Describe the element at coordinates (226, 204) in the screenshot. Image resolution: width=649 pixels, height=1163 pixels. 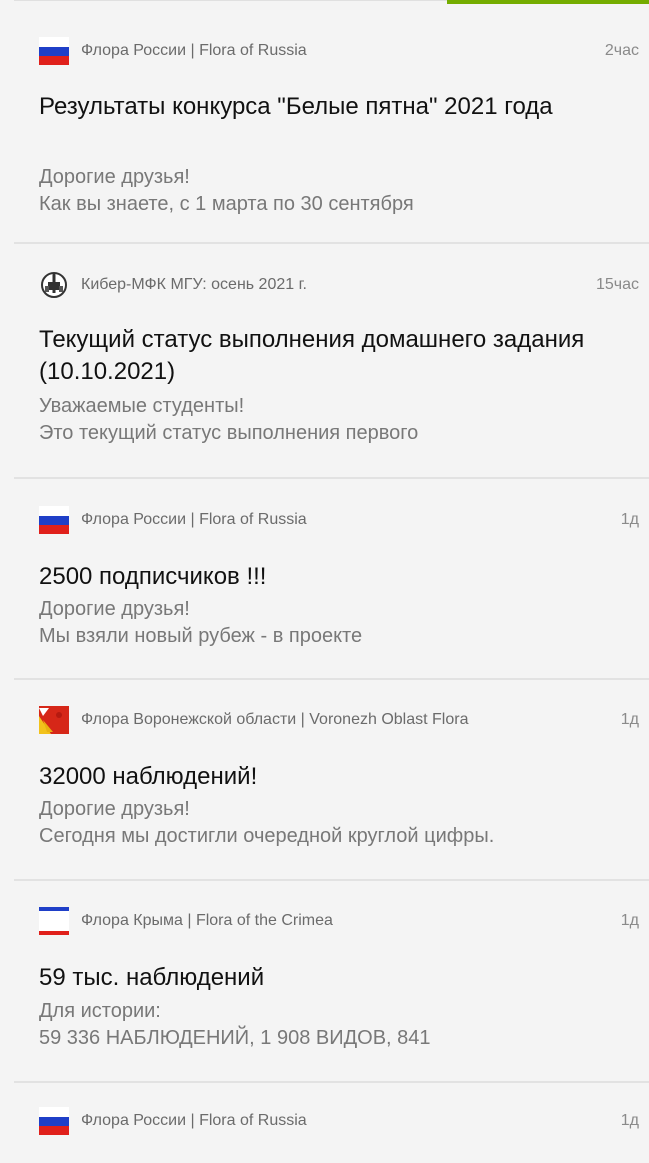
I see `post-preview-line: Как вы знаете, с 1 марта по 30 сентября` at that location.